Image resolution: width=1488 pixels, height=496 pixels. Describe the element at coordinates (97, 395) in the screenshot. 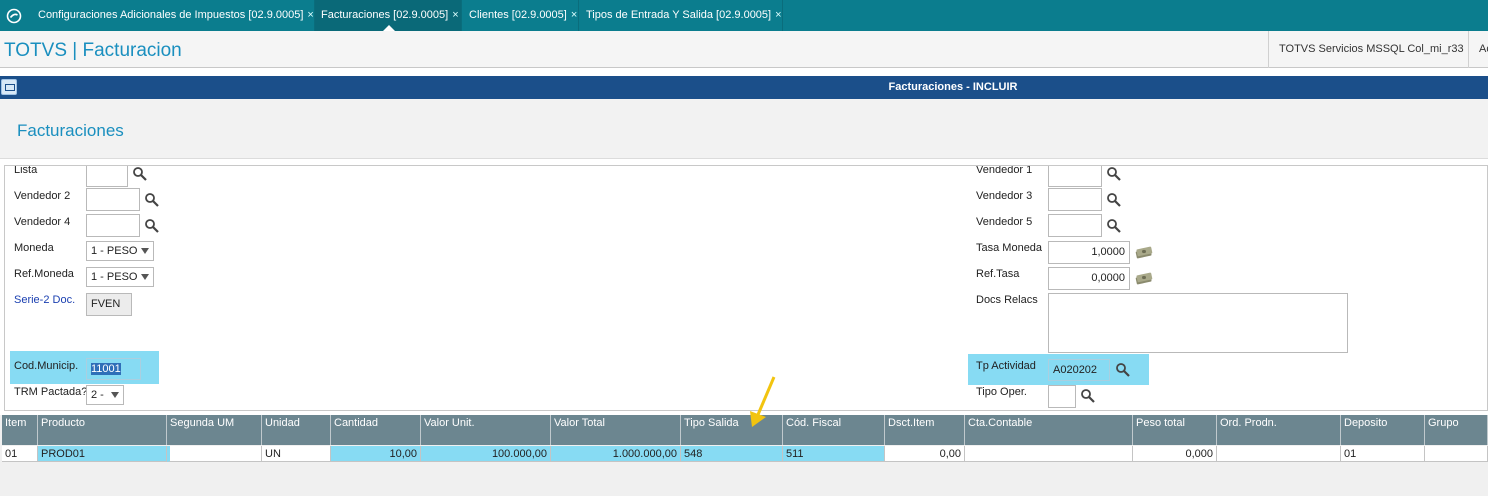

I see `trm-value: 2 -` at that location.